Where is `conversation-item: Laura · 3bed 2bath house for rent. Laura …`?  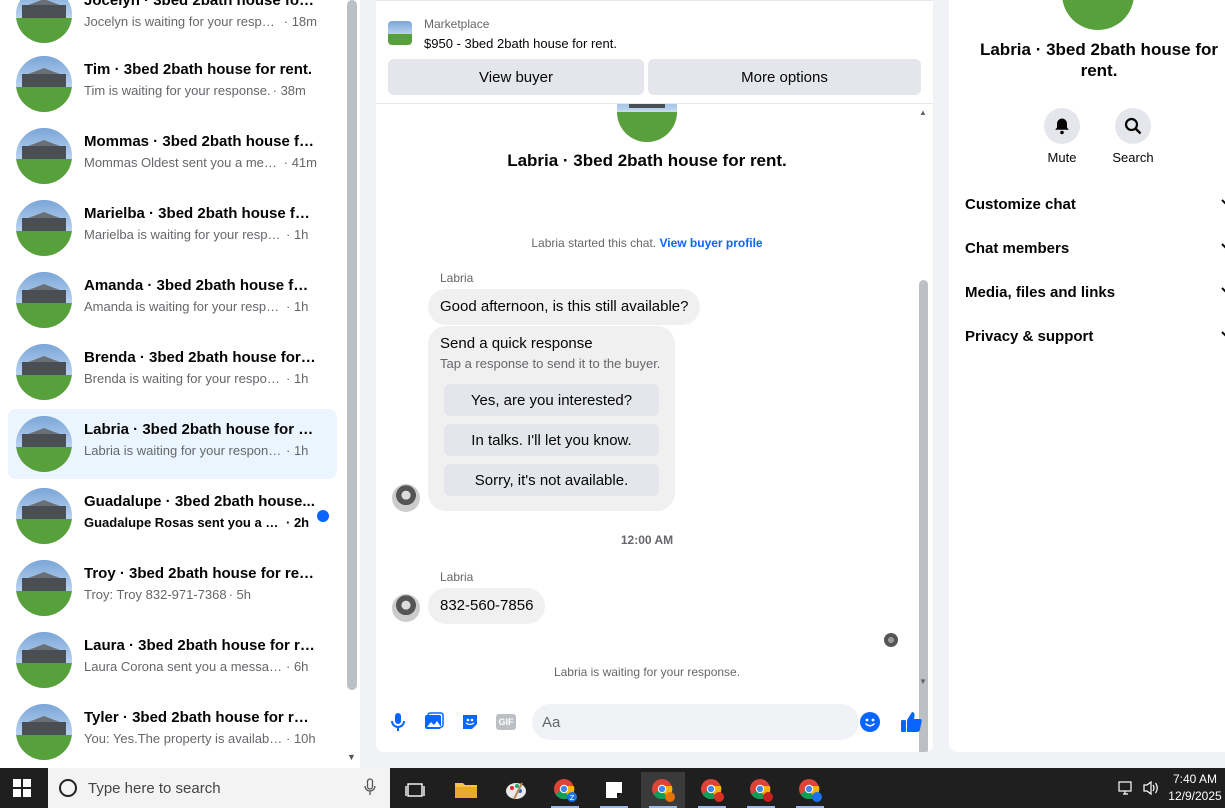
conversation-item: Laura · 3bed 2bath house for rent. Laura … is located at coordinates (172, 660).